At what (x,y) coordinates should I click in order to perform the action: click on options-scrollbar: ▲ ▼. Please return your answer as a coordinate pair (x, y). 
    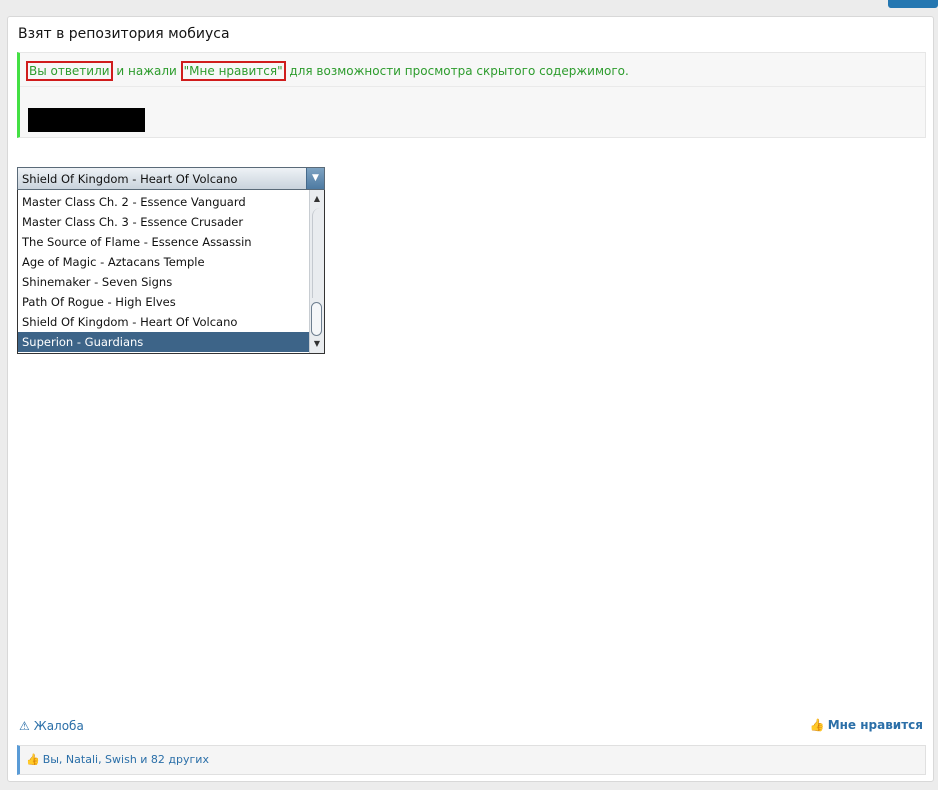
    Looking at the image, I should click on (316, 271).